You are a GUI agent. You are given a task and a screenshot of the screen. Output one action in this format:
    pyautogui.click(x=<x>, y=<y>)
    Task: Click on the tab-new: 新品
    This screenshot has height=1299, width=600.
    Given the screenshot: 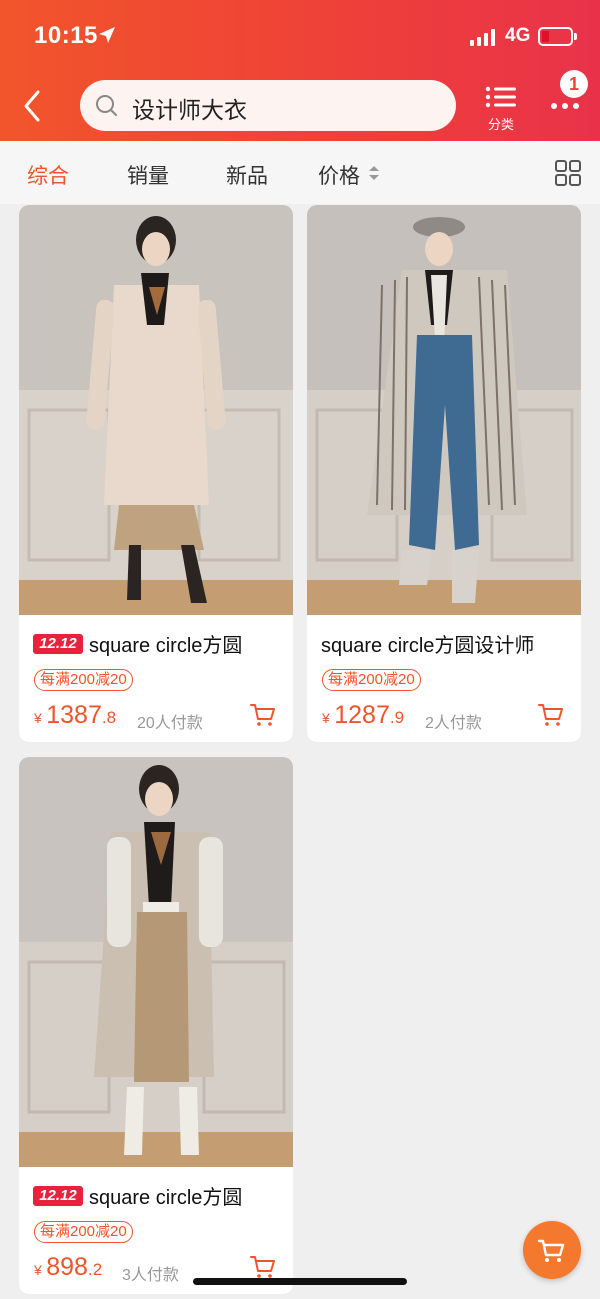 What is the action you would take?
    pyautogui.click(x=247, y=175)
    